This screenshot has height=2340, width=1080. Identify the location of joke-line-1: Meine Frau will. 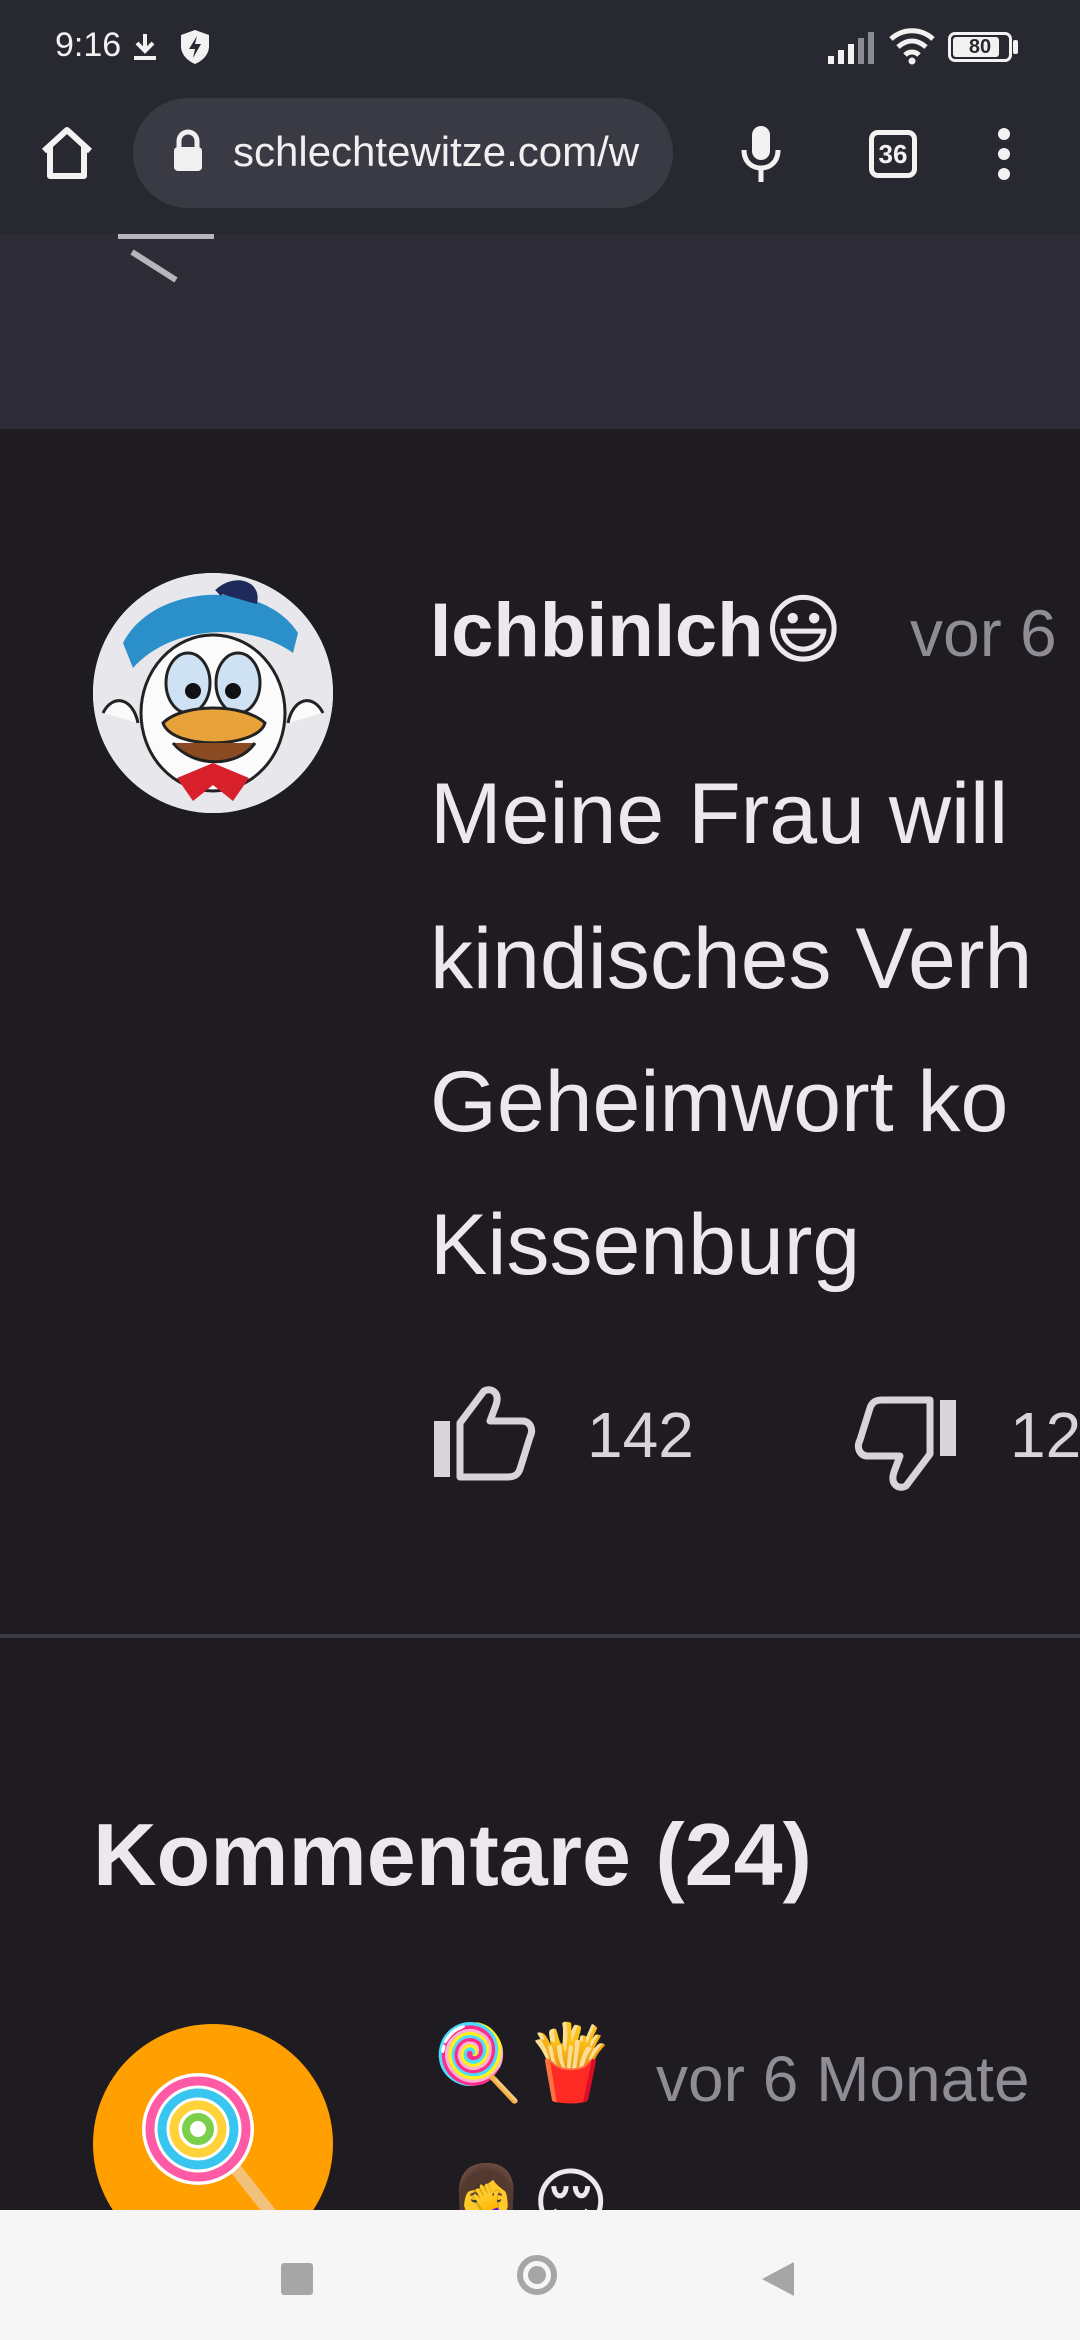
(719, 814).